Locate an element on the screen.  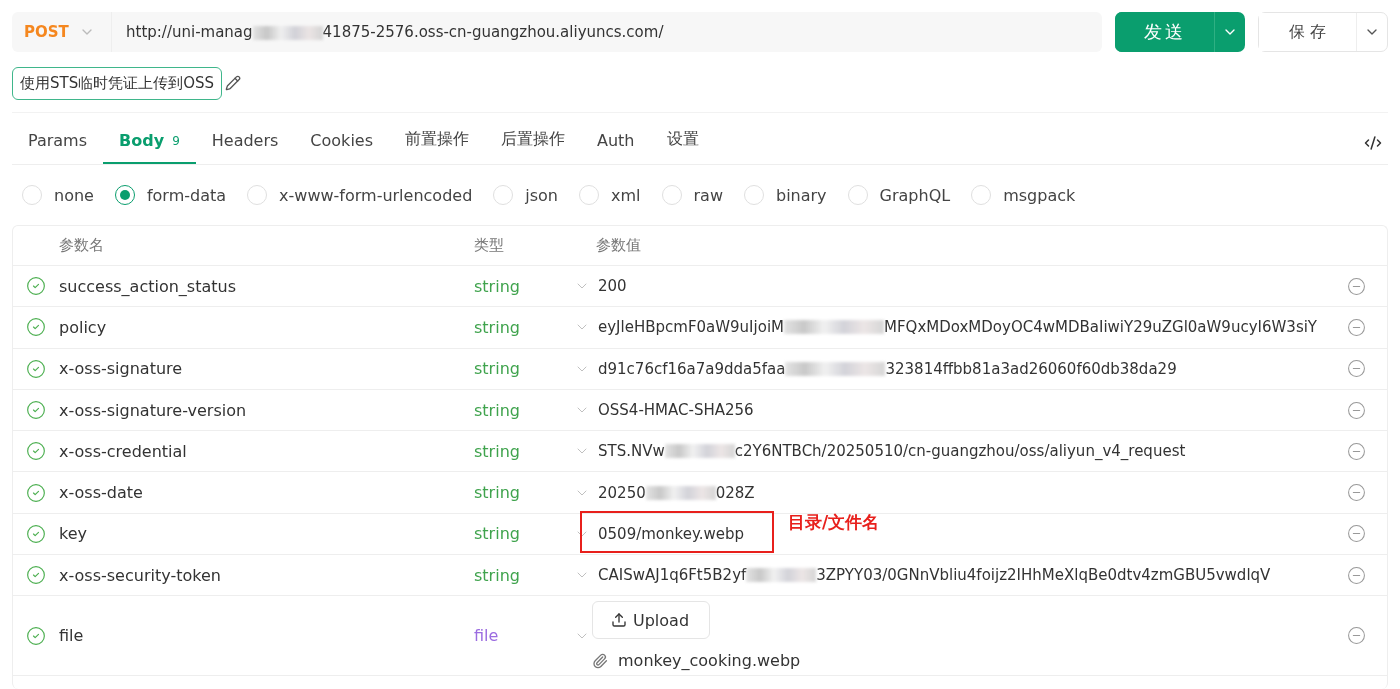
annotation-text: 目录/文件名 is located at coordinates (834, 522).